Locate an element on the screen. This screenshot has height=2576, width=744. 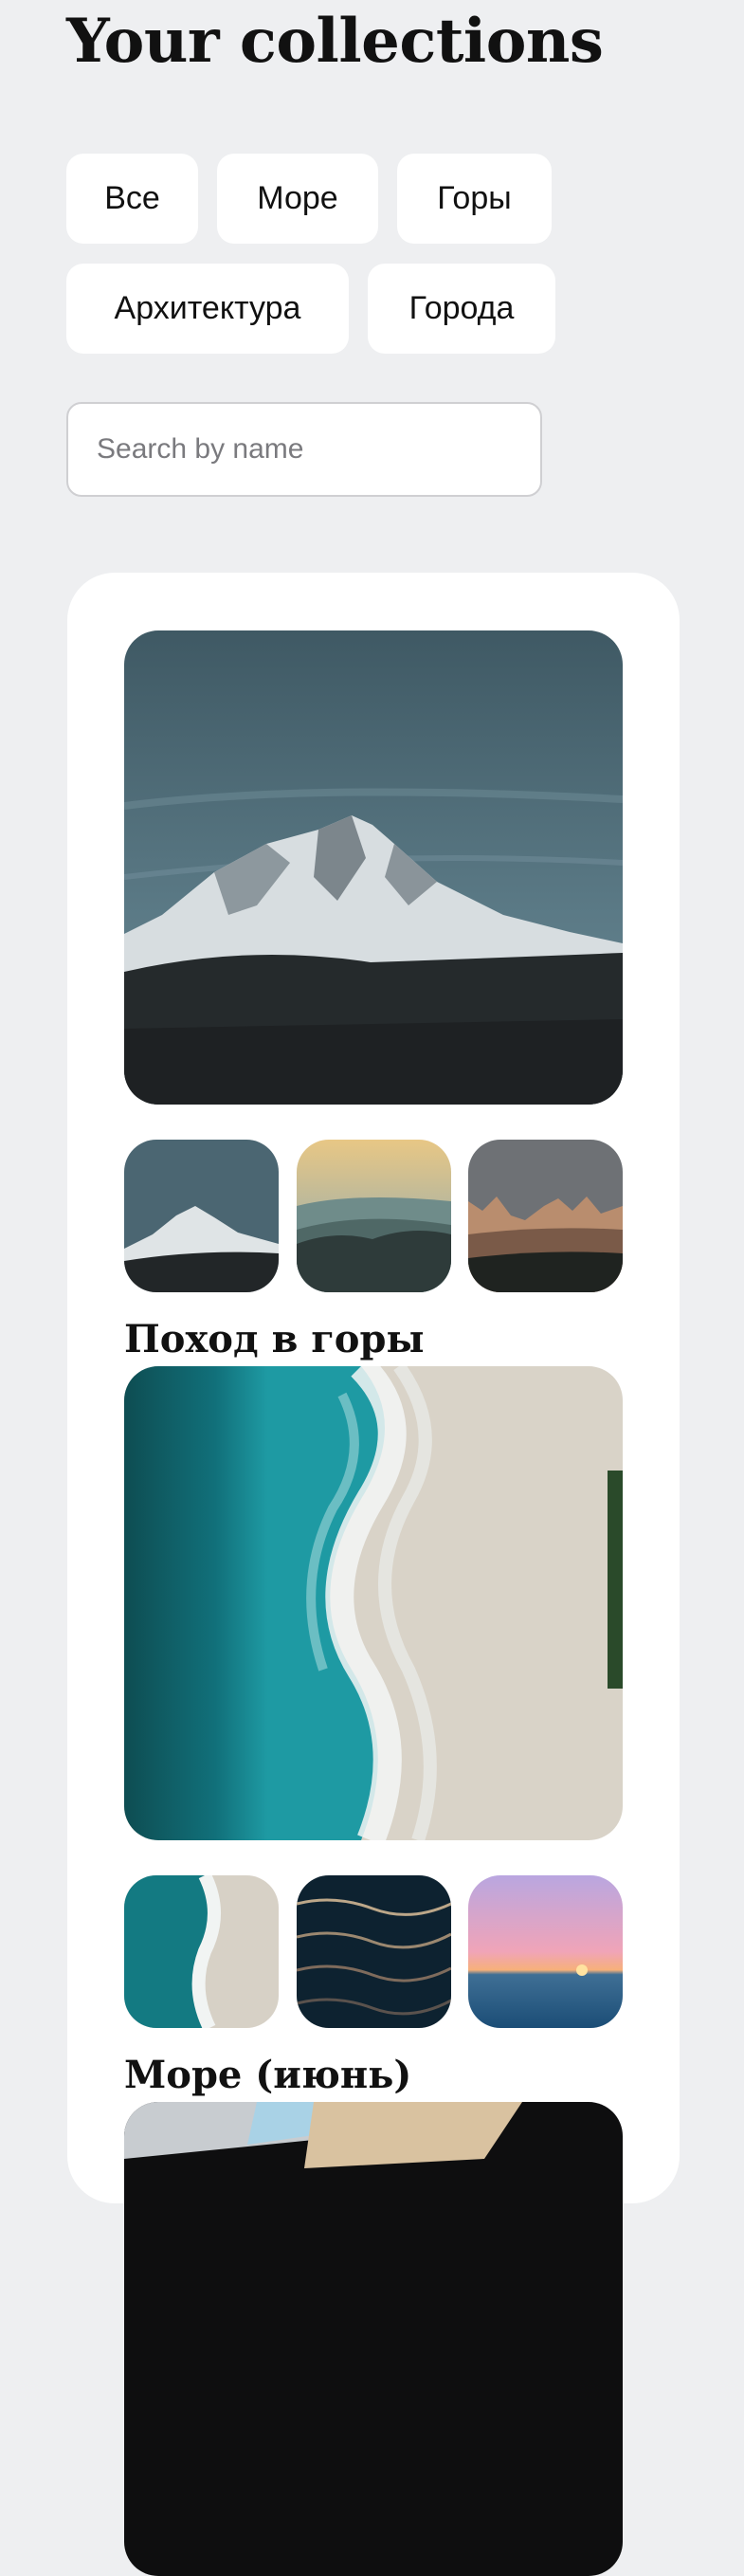
filter-chip-all: Все is located at coordinates (132, 199).